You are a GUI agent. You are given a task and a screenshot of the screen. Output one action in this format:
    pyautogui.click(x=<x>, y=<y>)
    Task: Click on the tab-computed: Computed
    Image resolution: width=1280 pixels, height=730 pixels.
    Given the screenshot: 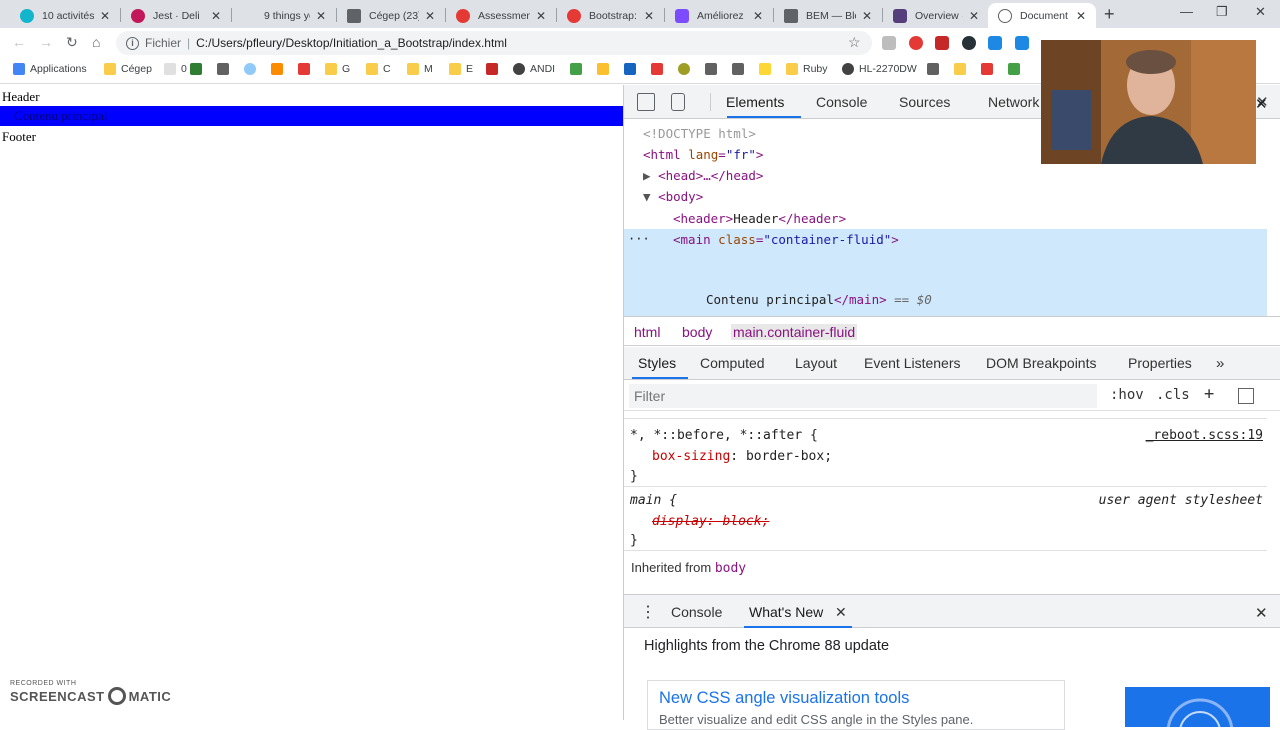 What is the action you would take?
    pyautogui.click(x=732, y=363)
    